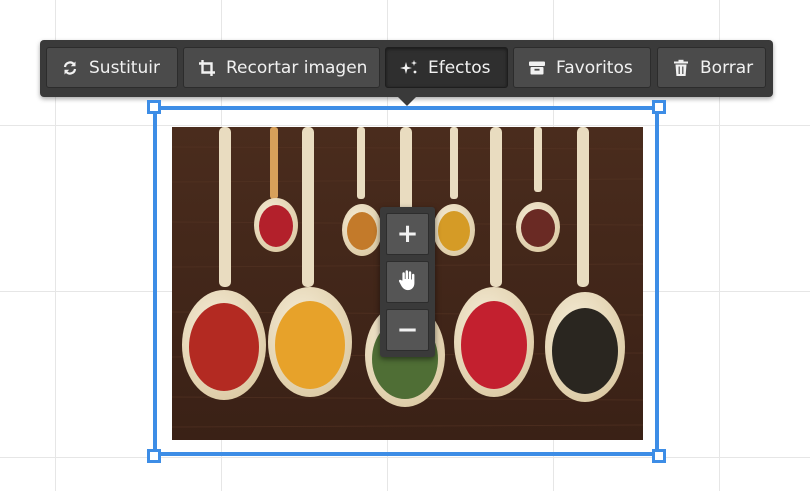 The height and width of the screenshot is (491, 810). What do you see at coordinates (405, 457) in the screenshot?
I see `grid-line` at bounding box center [405, 457].